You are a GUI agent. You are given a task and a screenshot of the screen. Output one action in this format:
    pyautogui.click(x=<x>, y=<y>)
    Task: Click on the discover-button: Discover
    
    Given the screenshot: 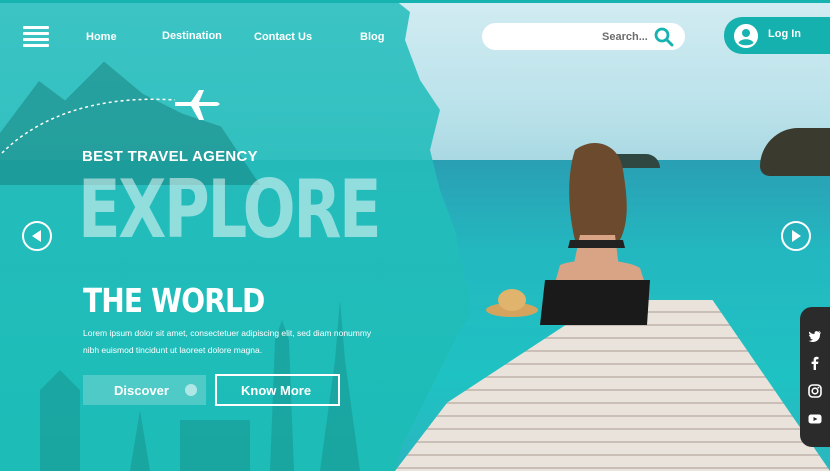 What is the action you would take?
    pyautogui.click(x=144, y=390)
    